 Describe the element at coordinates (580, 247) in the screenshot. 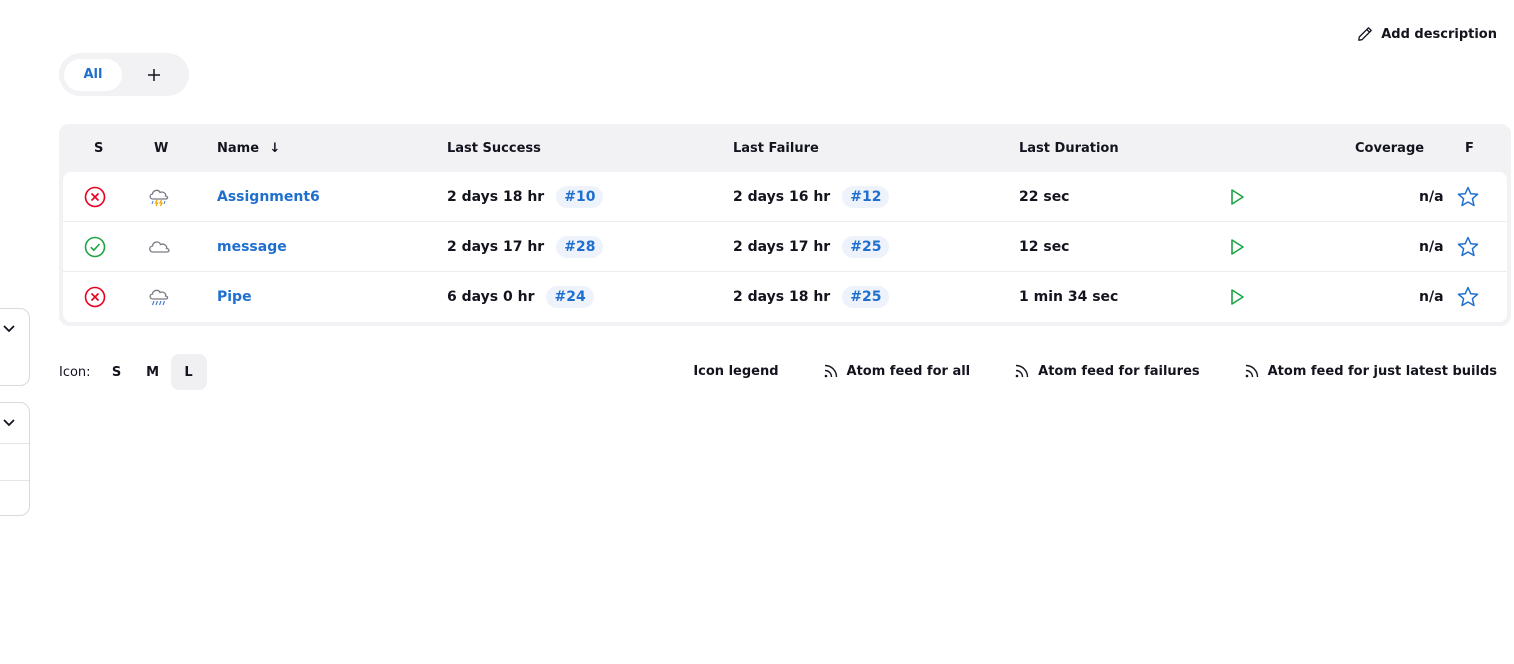

I see `build-link: #28` at that location.